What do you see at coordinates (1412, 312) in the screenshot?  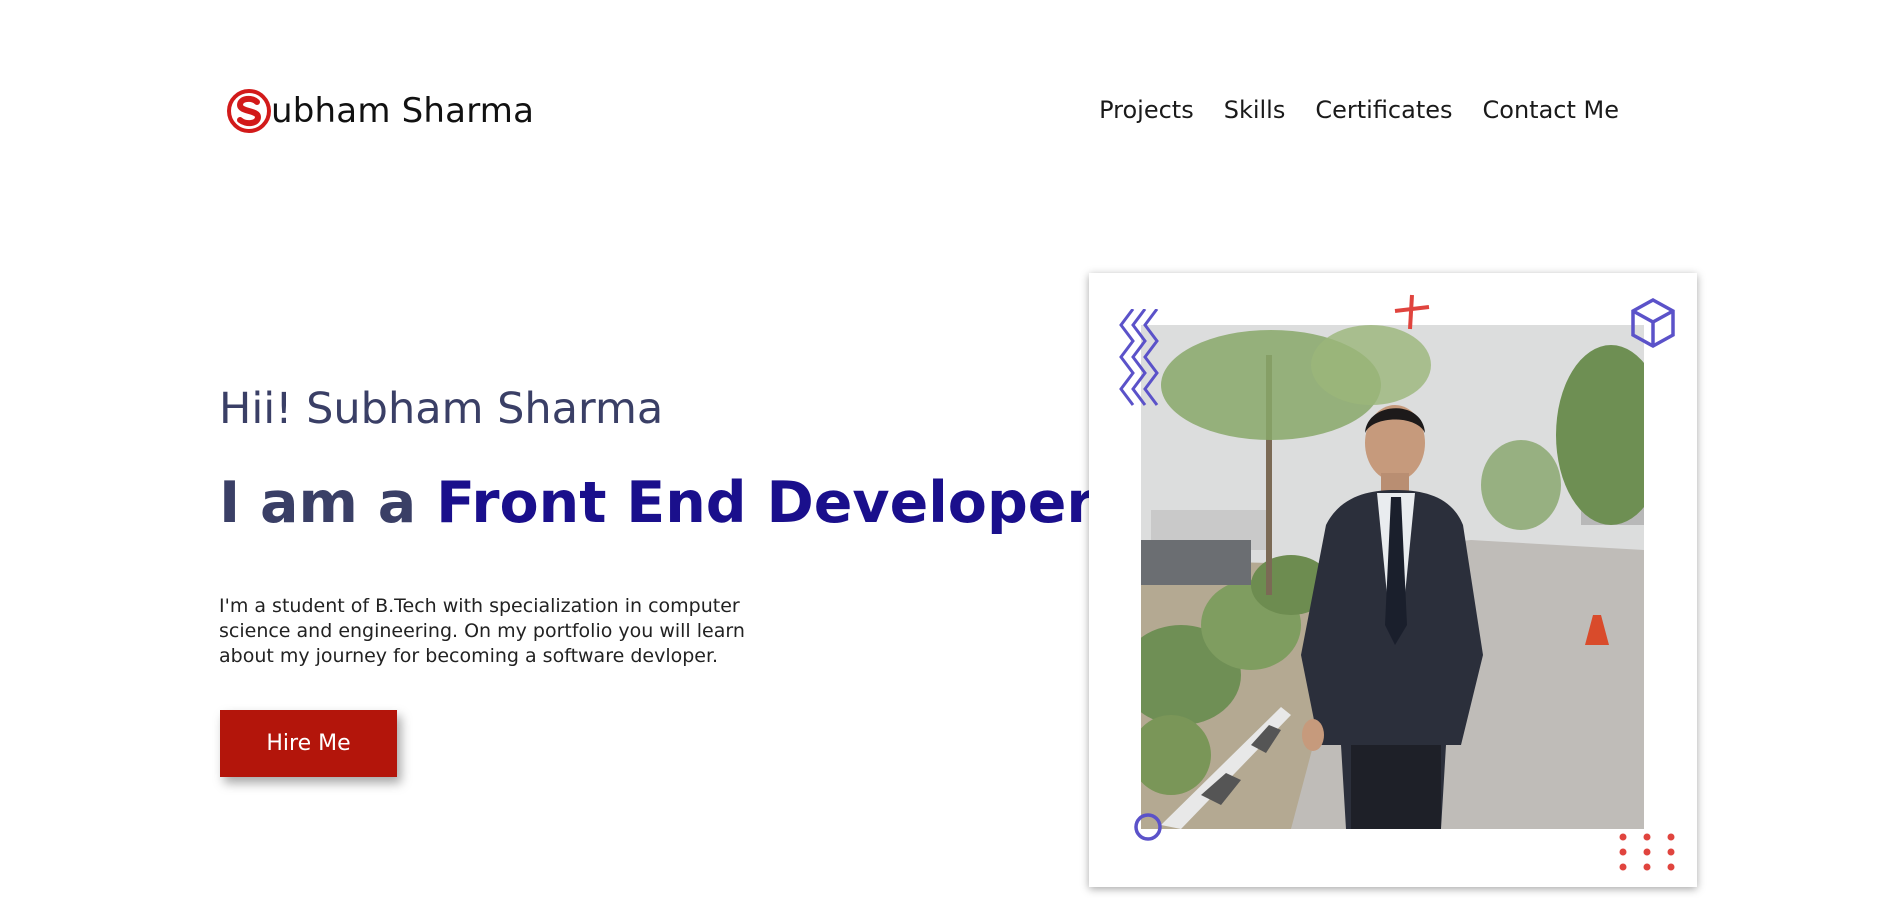 I see `cross-icon` at bounding box center [1412, 312].